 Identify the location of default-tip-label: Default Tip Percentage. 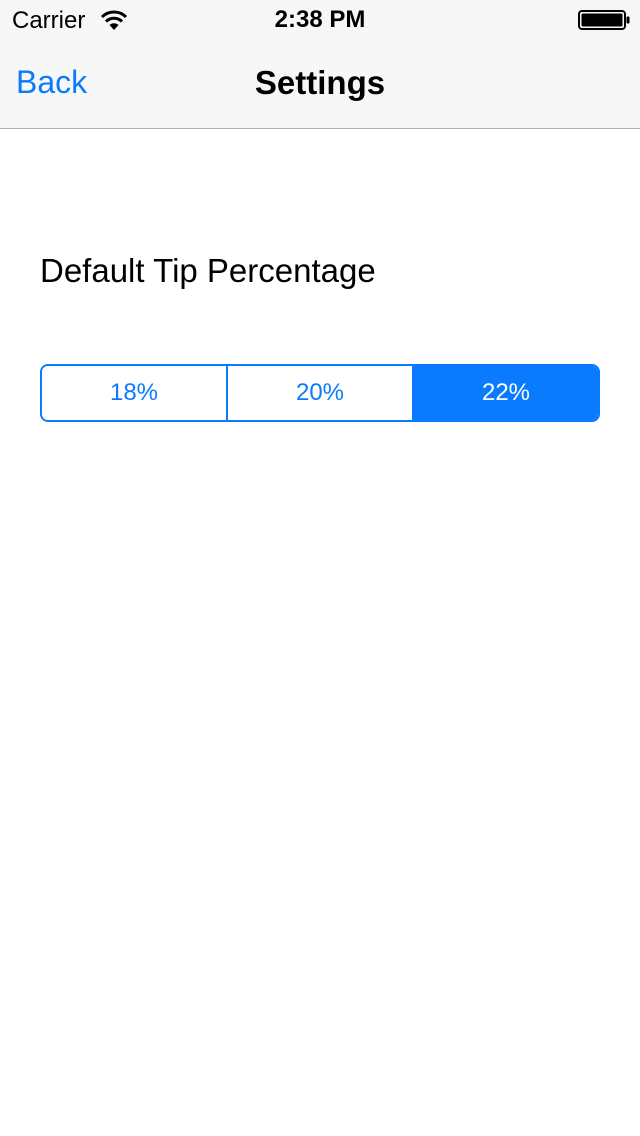
(208, 270).